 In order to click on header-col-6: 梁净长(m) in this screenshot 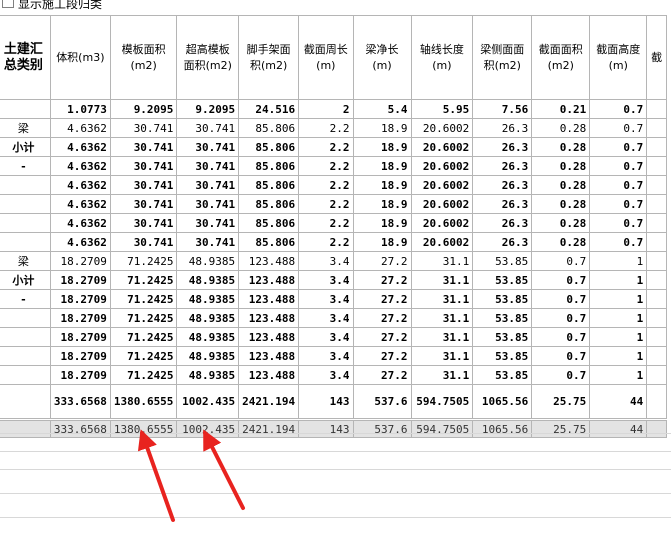, I will do `click(382, 57)`.